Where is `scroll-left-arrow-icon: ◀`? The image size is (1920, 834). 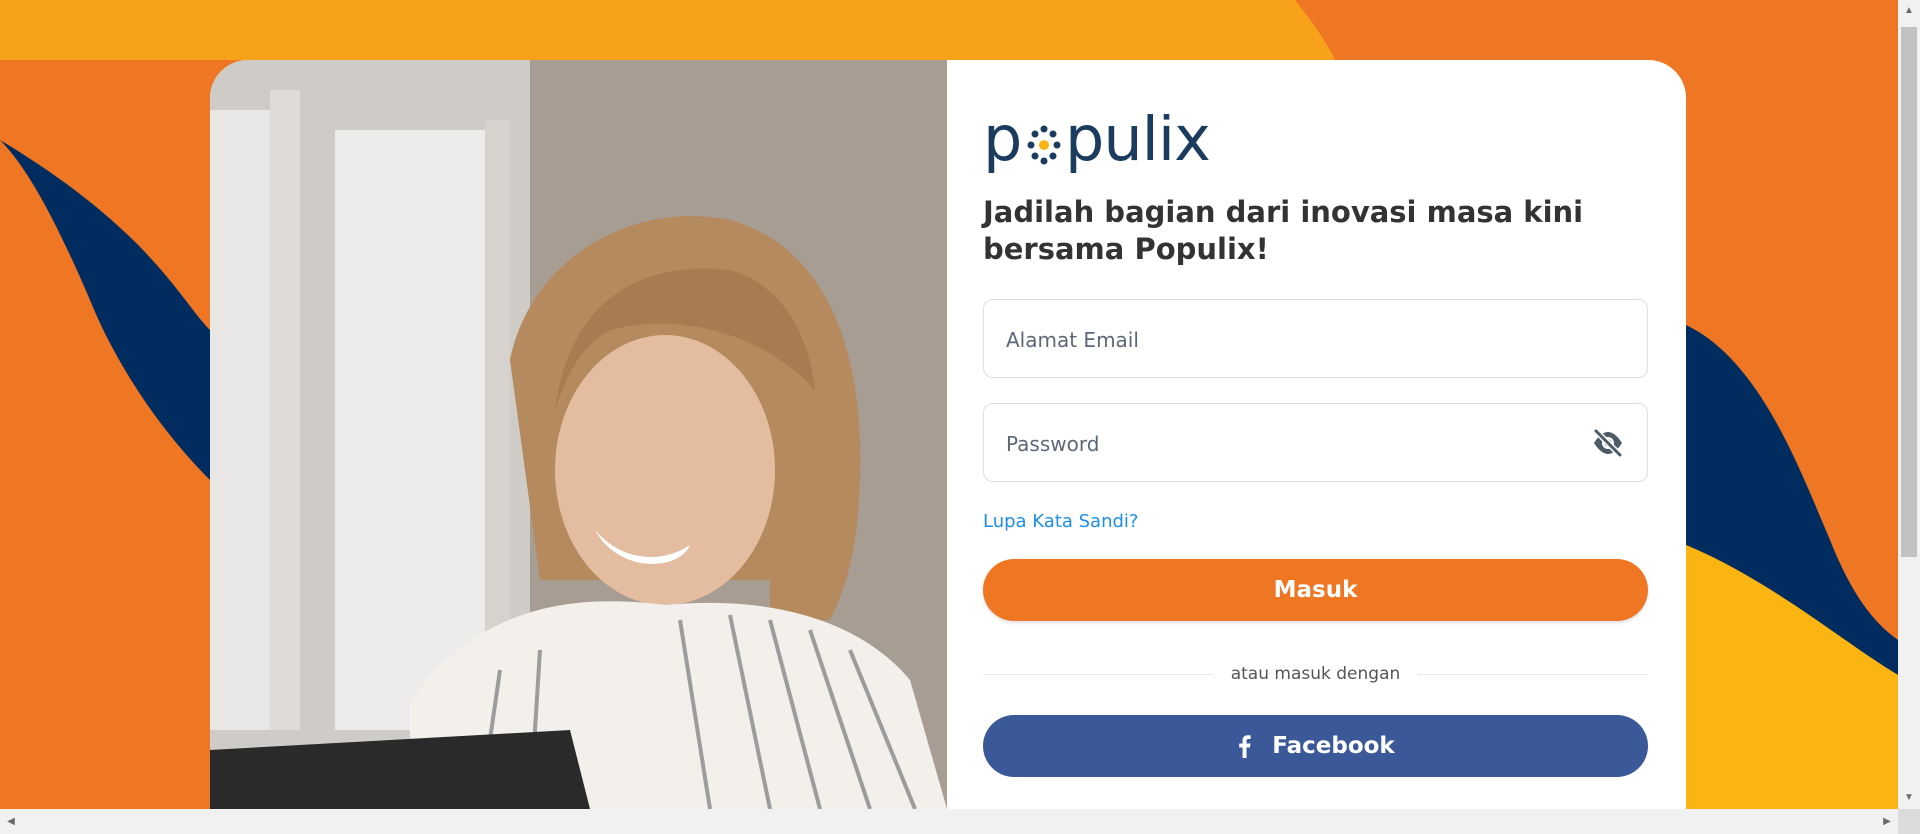 scroll-left-arrow-icon: ◀ is located at coordinates (11, 821).